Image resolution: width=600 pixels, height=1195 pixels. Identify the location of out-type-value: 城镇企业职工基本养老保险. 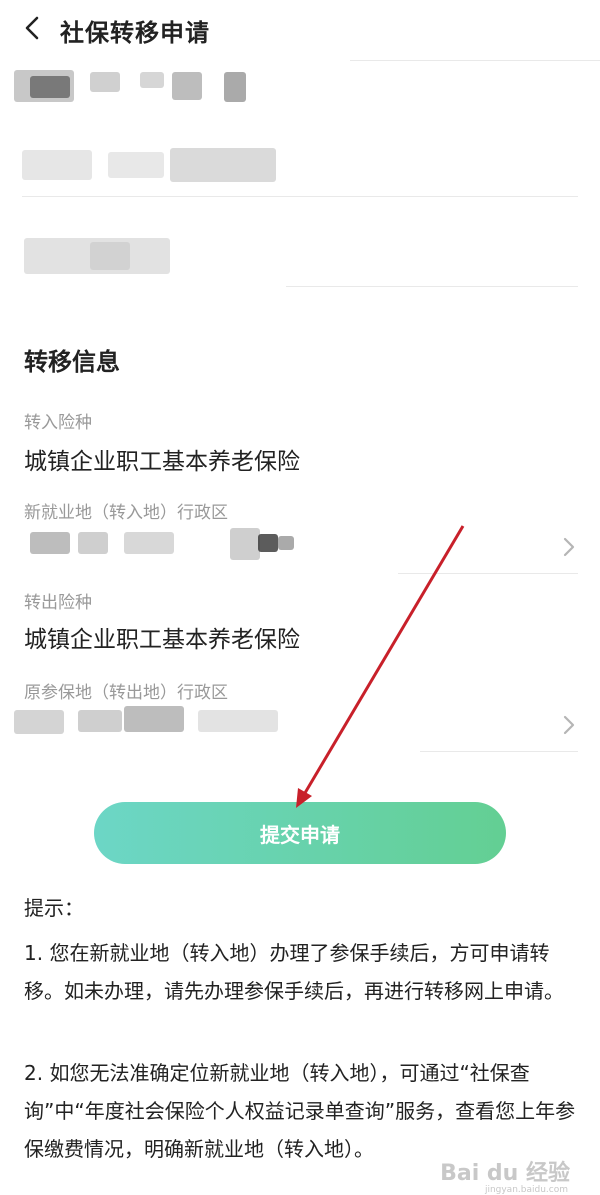
(162, 640).